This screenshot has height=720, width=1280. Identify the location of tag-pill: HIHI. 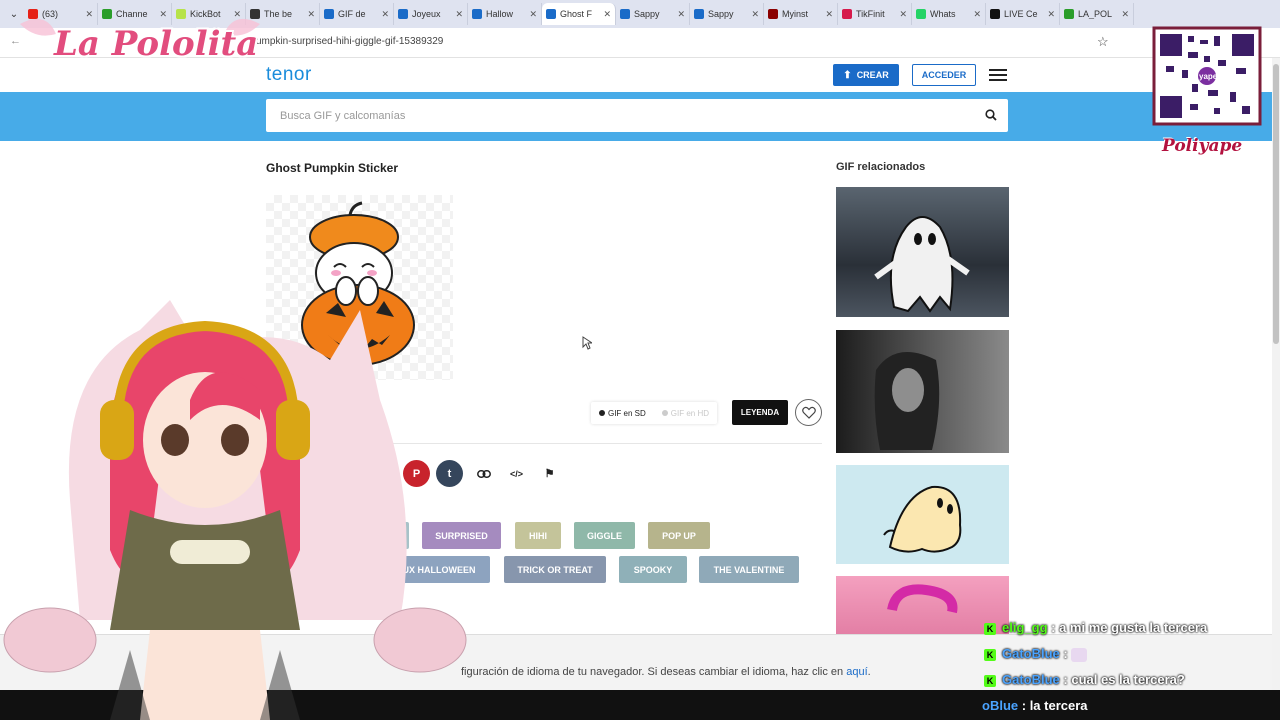
(538, 535).